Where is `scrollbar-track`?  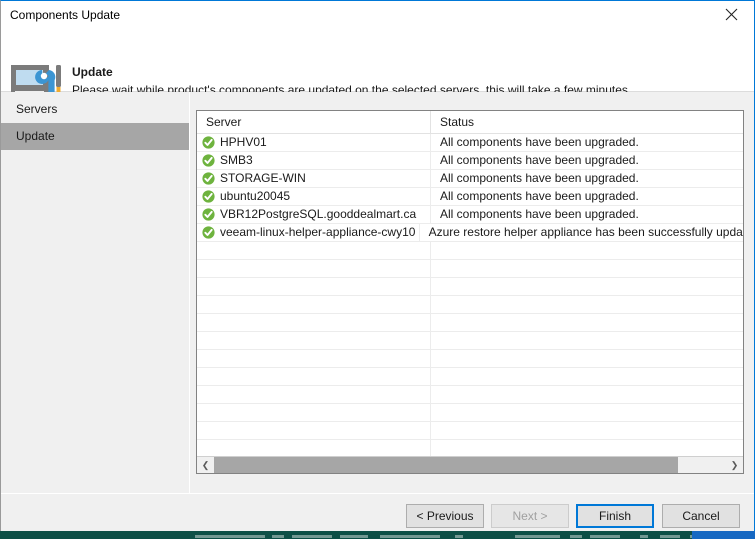
scrollbar-track is located at coordinates (470, 465).